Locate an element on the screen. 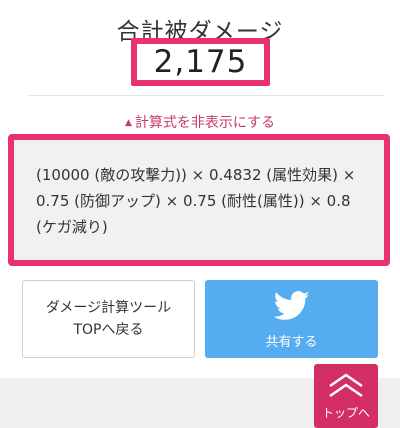 This screenshot has width=400, height=428. divider is located at coordinates (206, 95).